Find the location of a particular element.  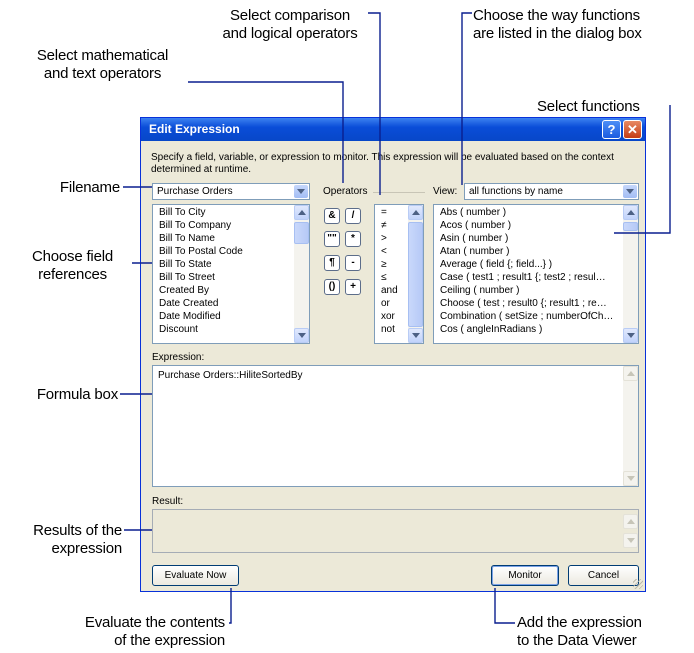

operator-divide-button: / is located at coordinates (353, 216).